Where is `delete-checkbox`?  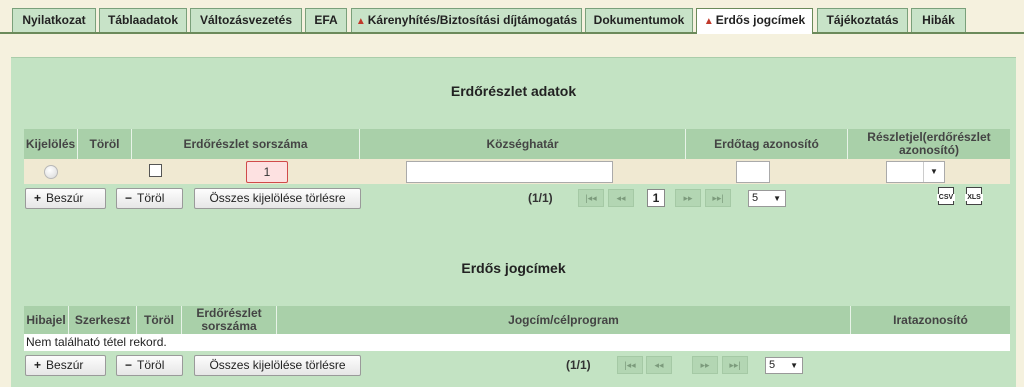 delete-checkbox is located at coordinates (155, 170).